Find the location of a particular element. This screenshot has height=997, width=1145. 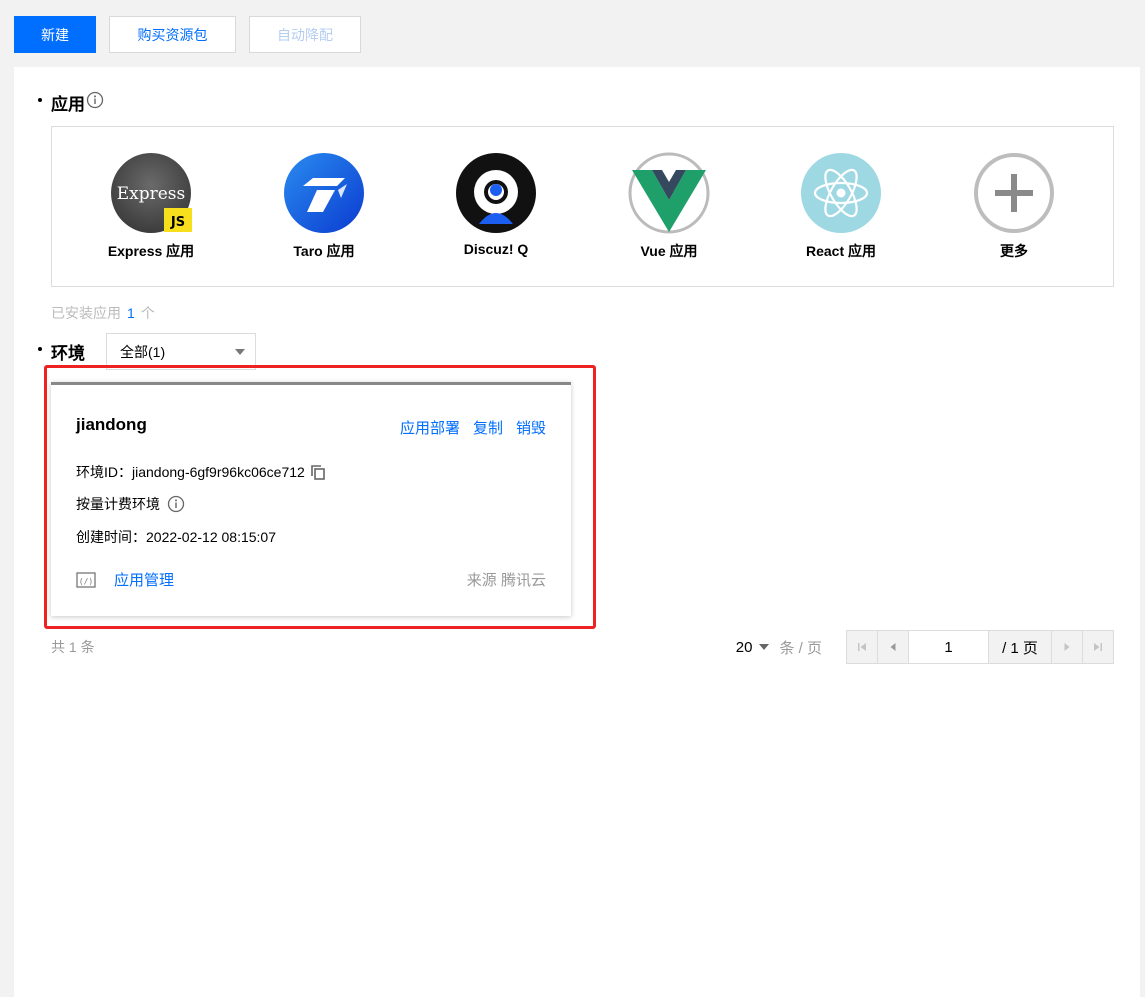

total-count: 共 1 条 is located at coordinates (73, 647).